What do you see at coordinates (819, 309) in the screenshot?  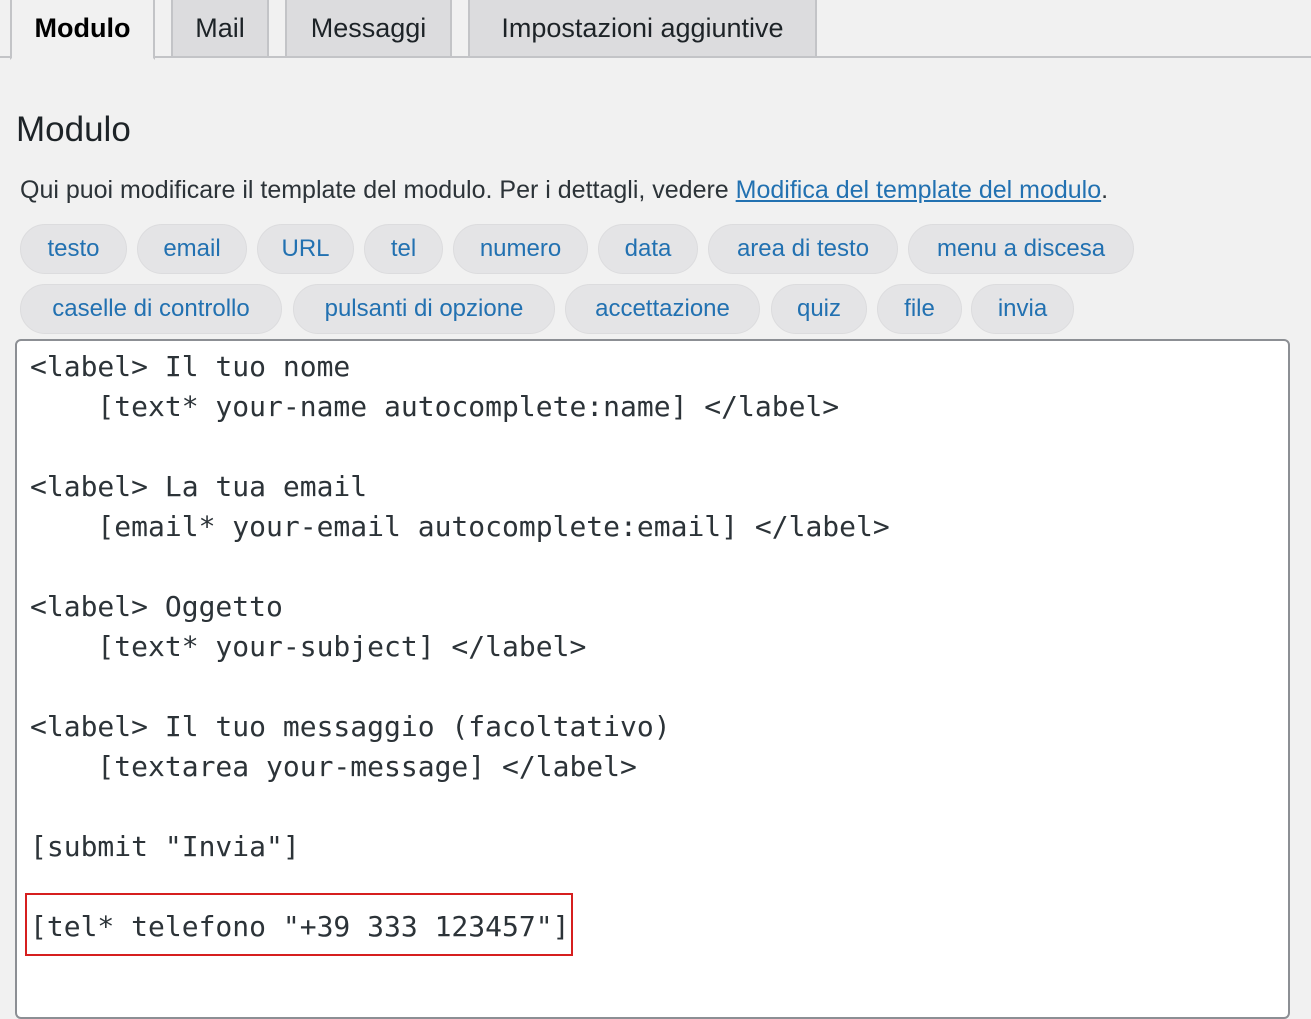 I see `tag-button-quiz: quiz` at bounding box center [819, 309].